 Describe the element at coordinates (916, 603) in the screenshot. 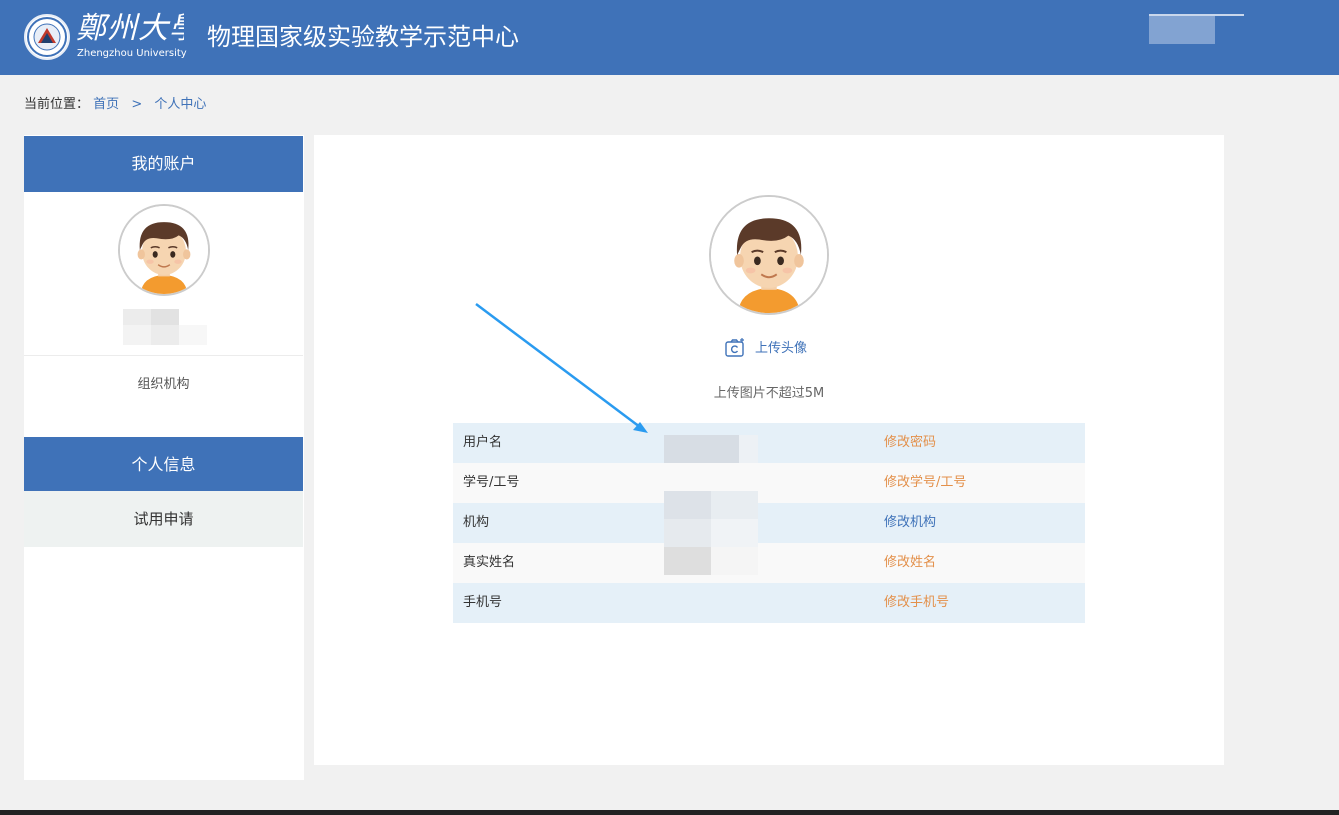

I see `change-phone-link: 修改手机号` at that location.